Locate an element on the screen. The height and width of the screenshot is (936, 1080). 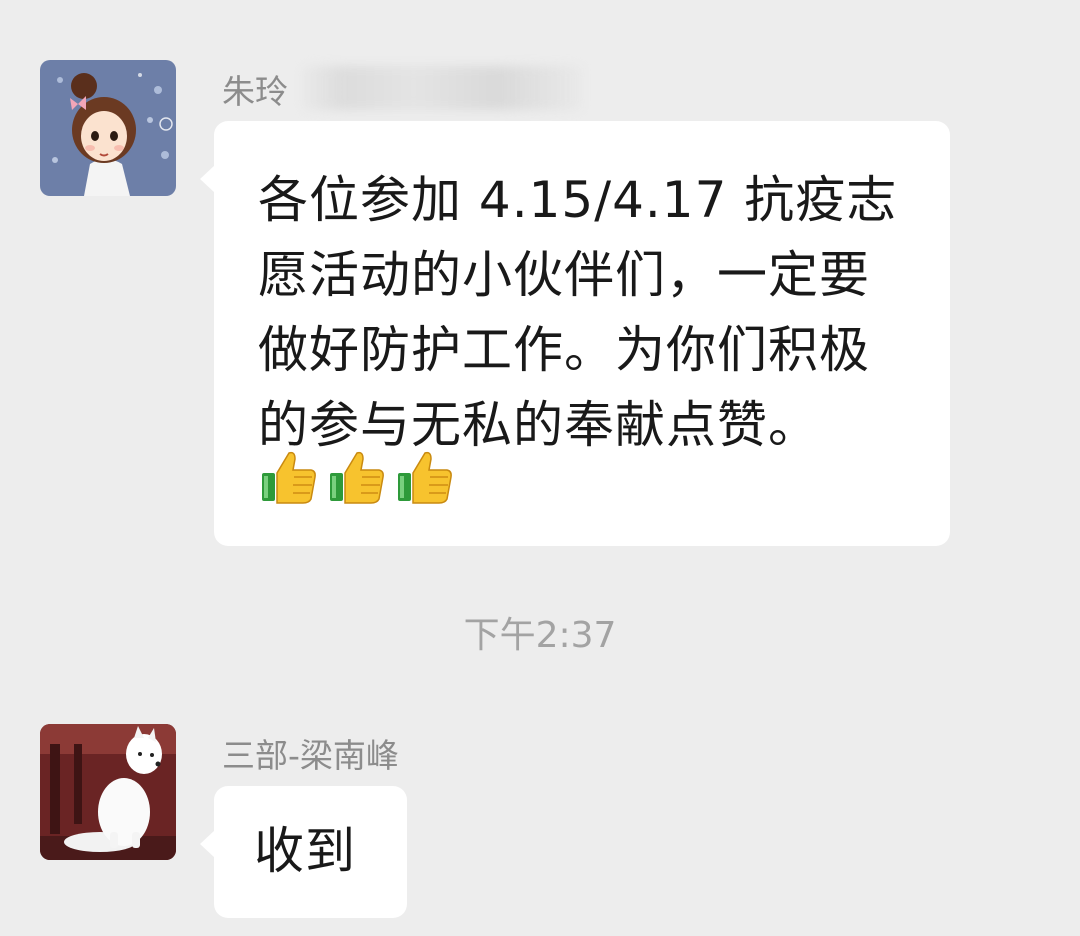
message-text: 收到 is located at coordinates (305, 851).